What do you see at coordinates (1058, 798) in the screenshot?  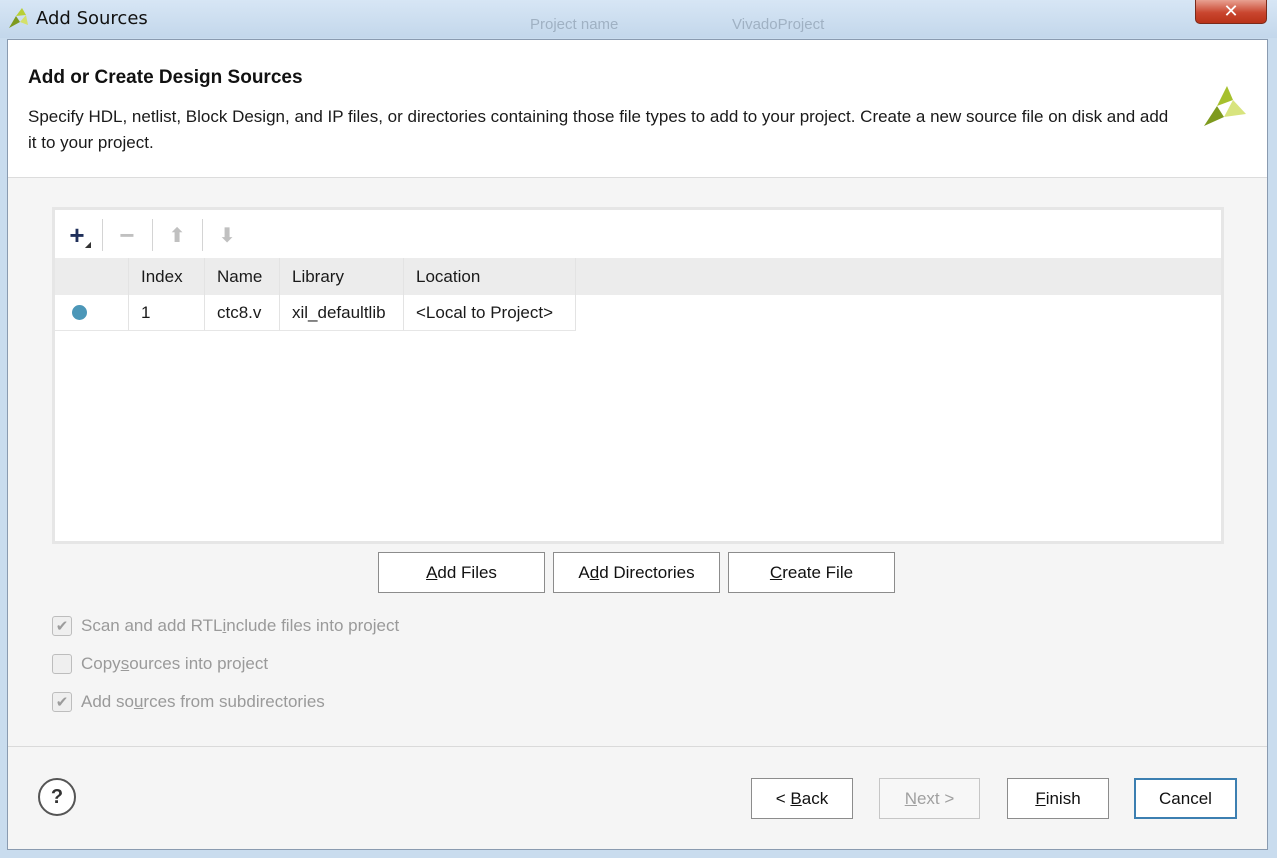 I see `finish-button: Finish` at bounding box center [1058, 798].